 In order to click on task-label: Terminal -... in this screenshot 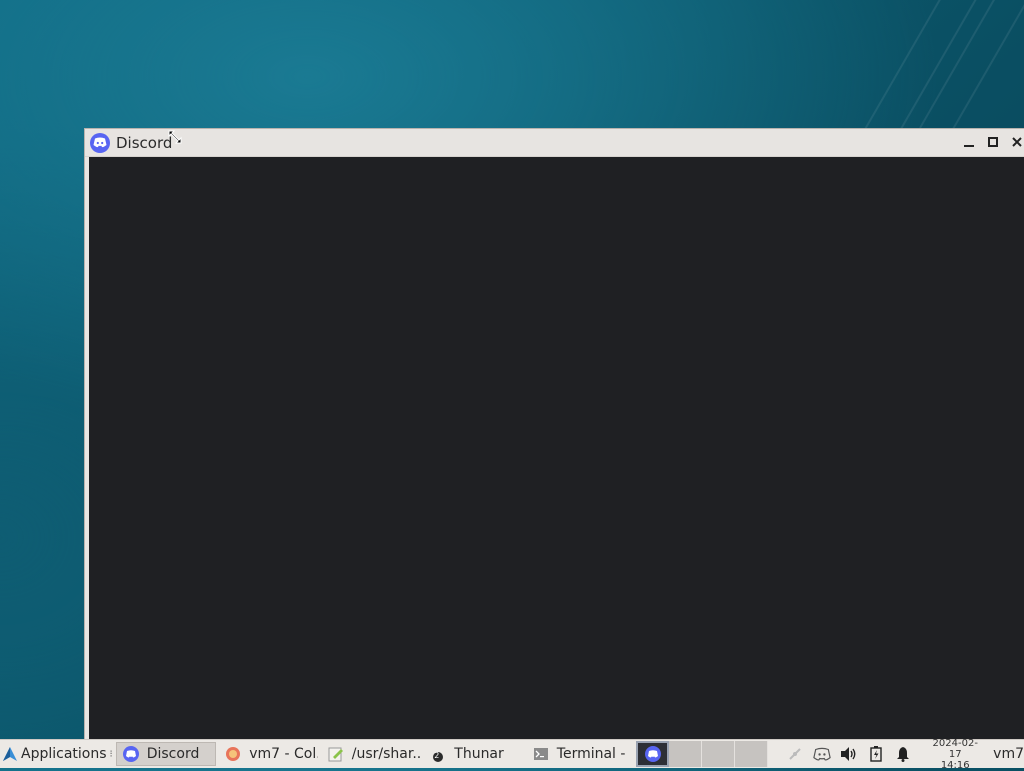, I will do `click(591, 754)`.